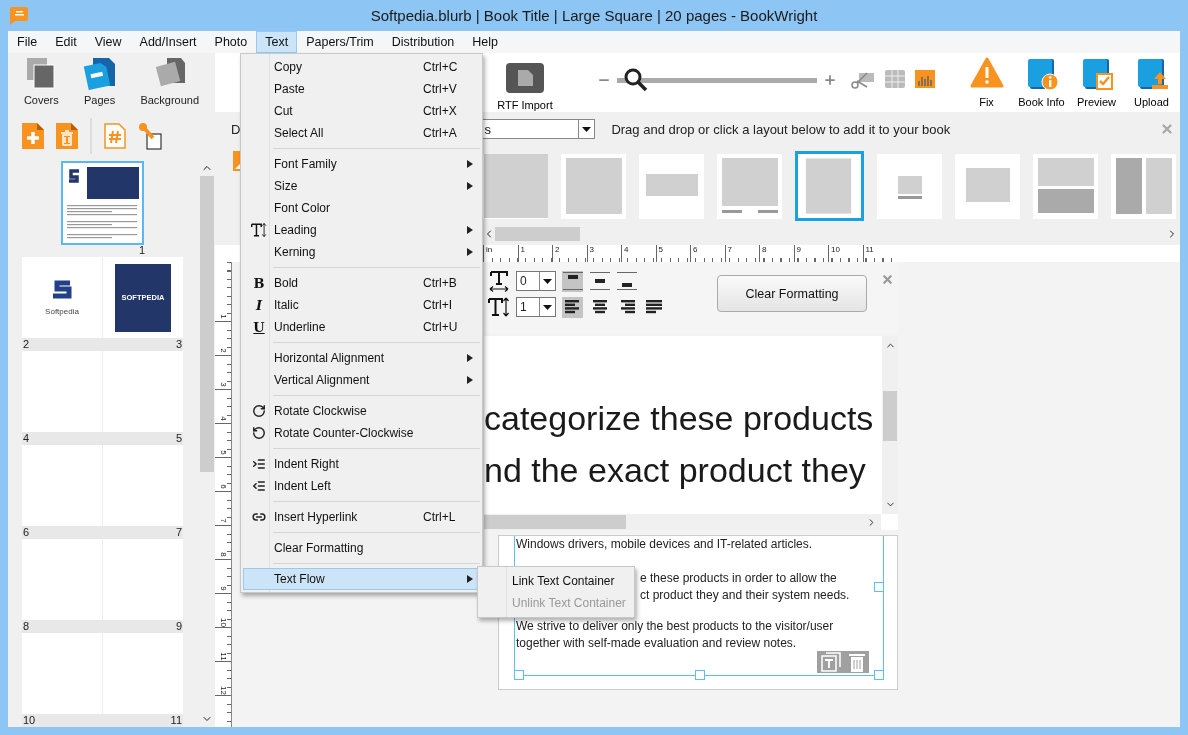  I want to click on menu-item: View, so click(108, 42).